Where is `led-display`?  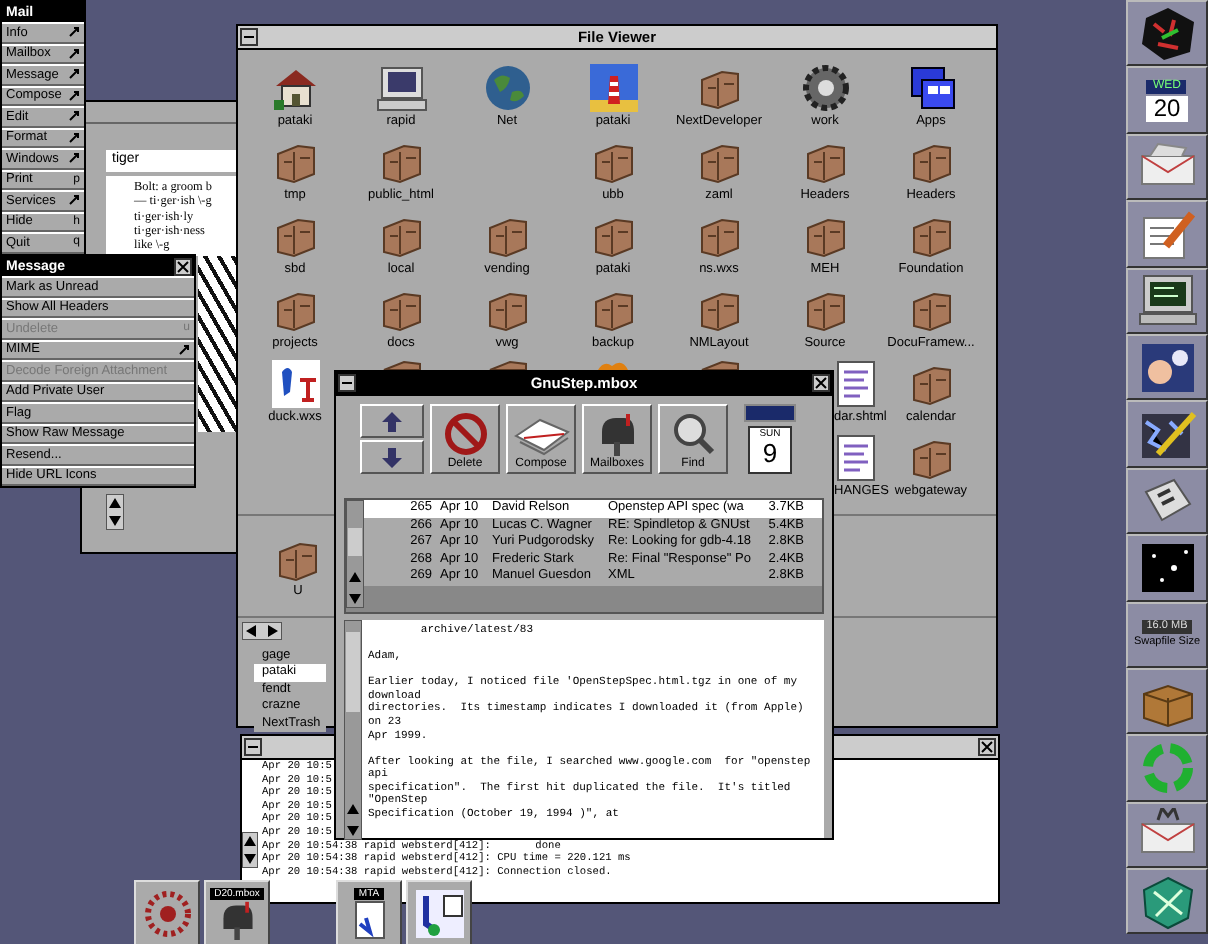
led-display is located at coordinates (770, 413).